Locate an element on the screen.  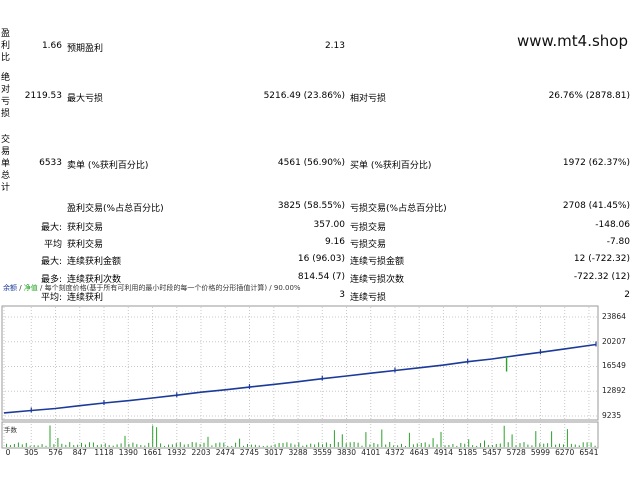
maximal-drawdown-label: 最大亏损 is located at coordinates (85, 99).